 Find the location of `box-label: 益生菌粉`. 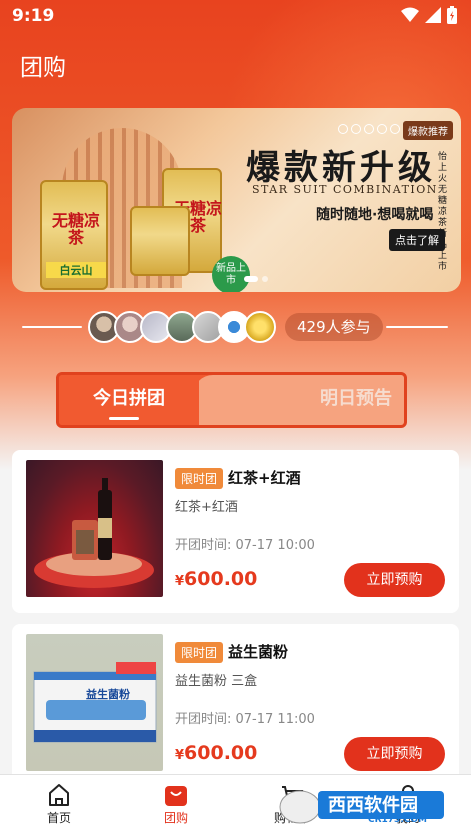

box-label: 益生菌粉 is located at coordinates (108, 694).